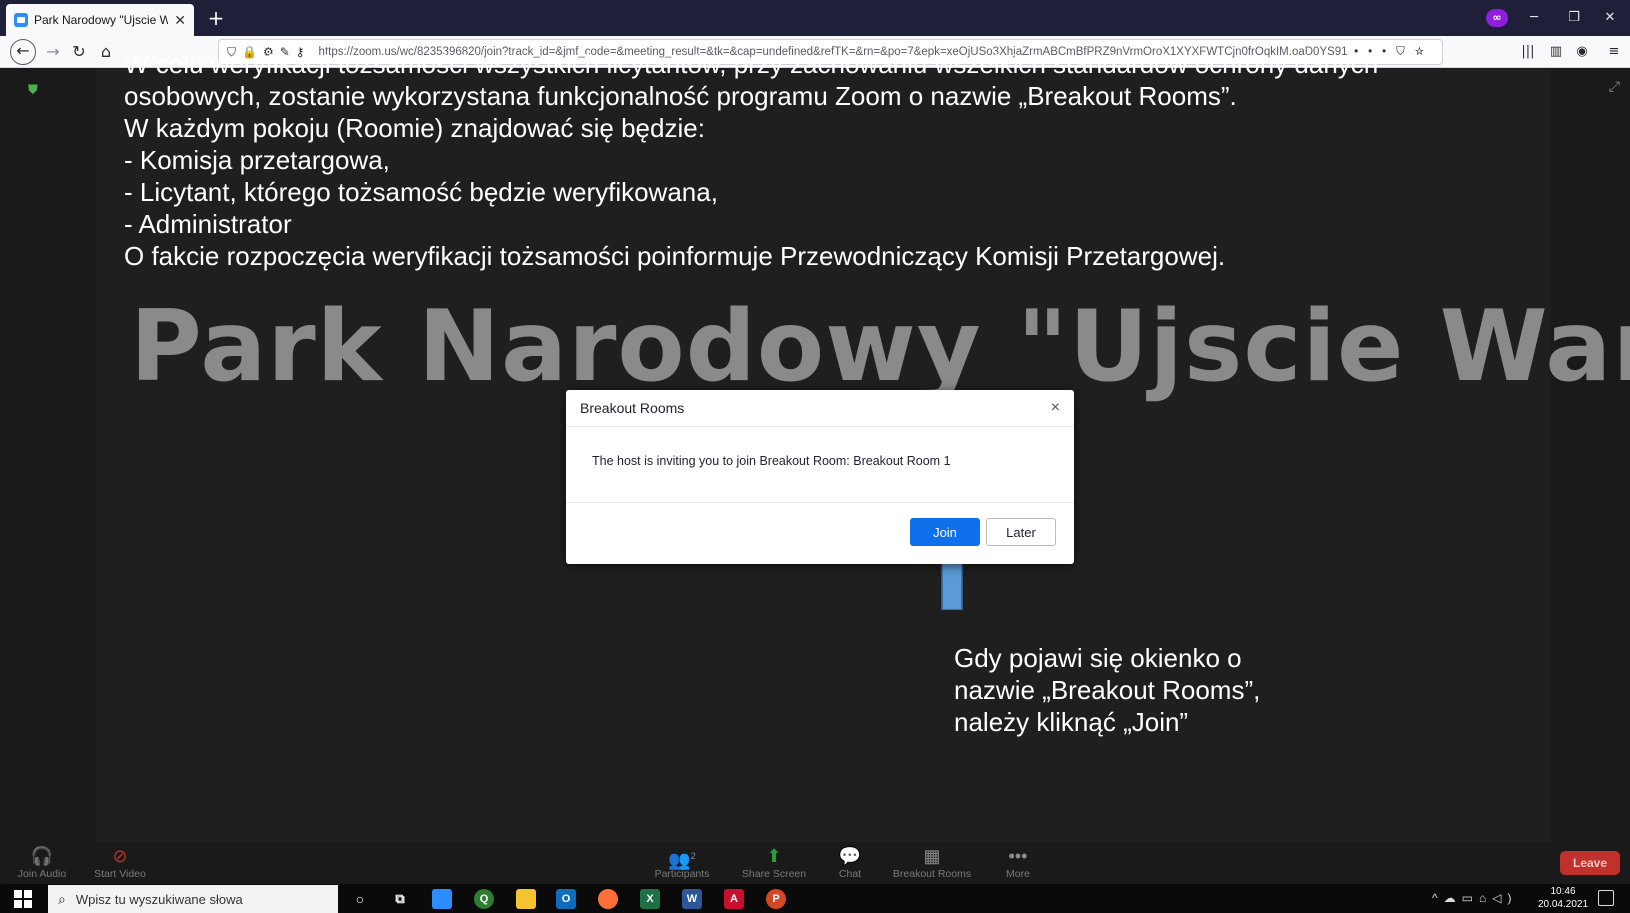 This screenshot has width=1630, height=913. Describe the element at coordinates (682, 860) in the screenshot. I see `participants-icon: 👥2` at that location.